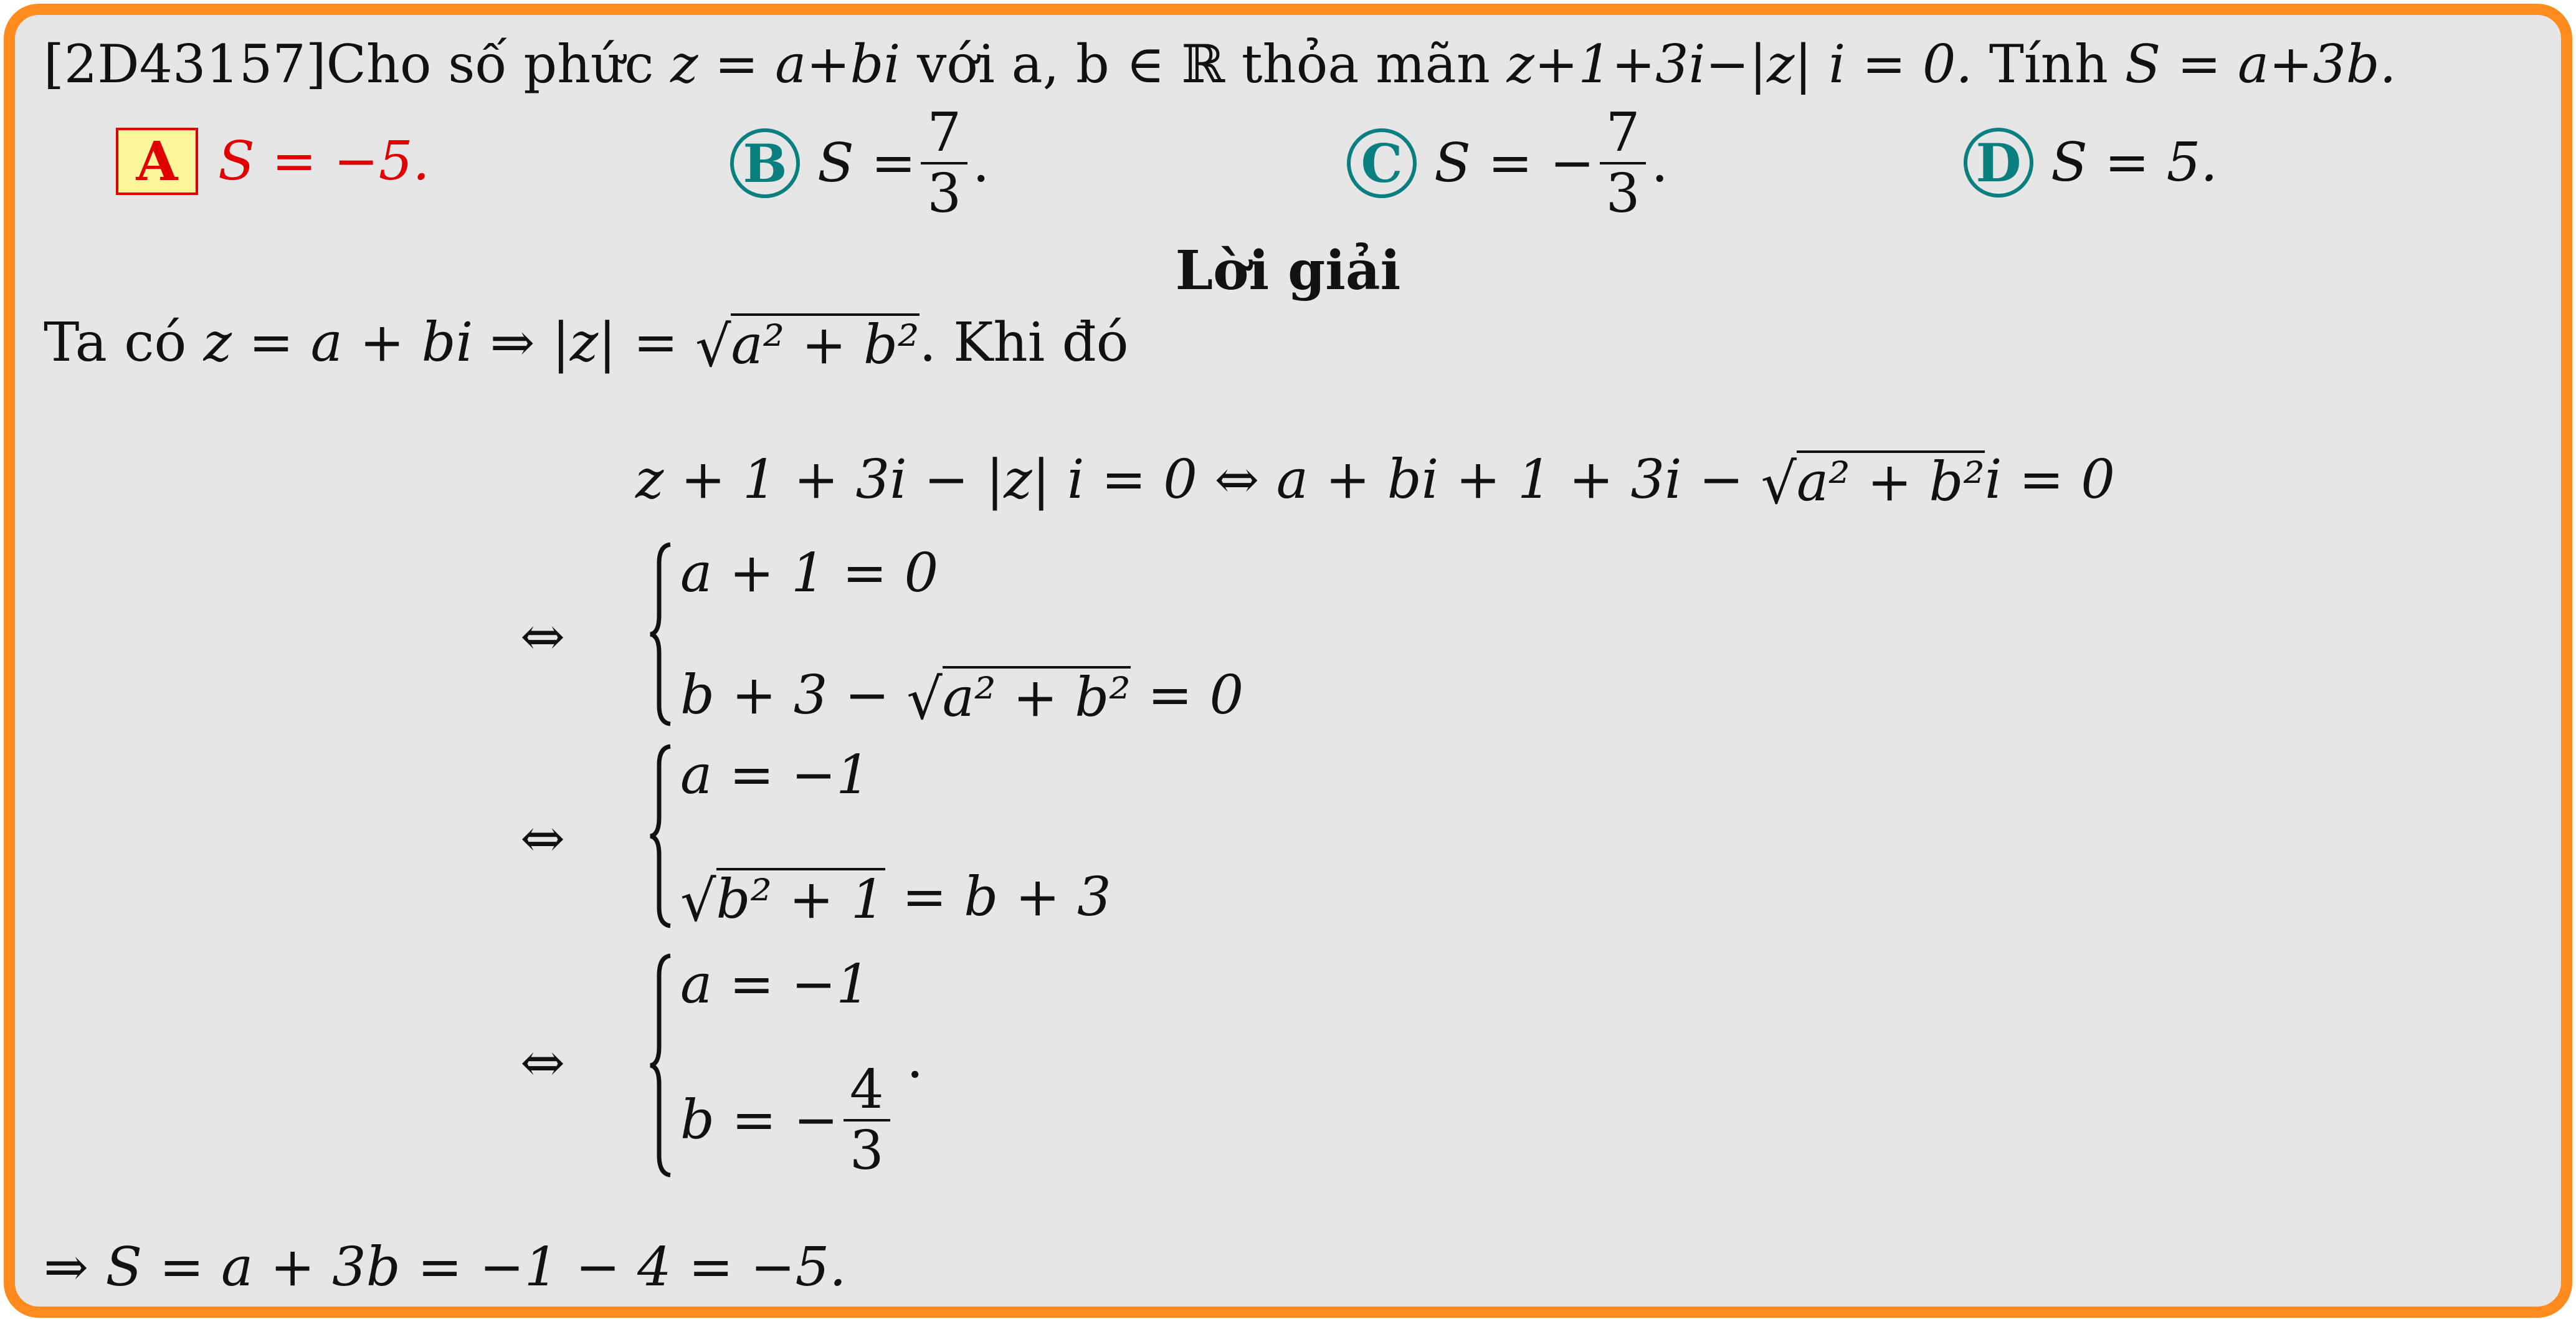 This screenshot has height=1319, width=2576. I want to click on sys3-num: 4, so click(867, 1092).